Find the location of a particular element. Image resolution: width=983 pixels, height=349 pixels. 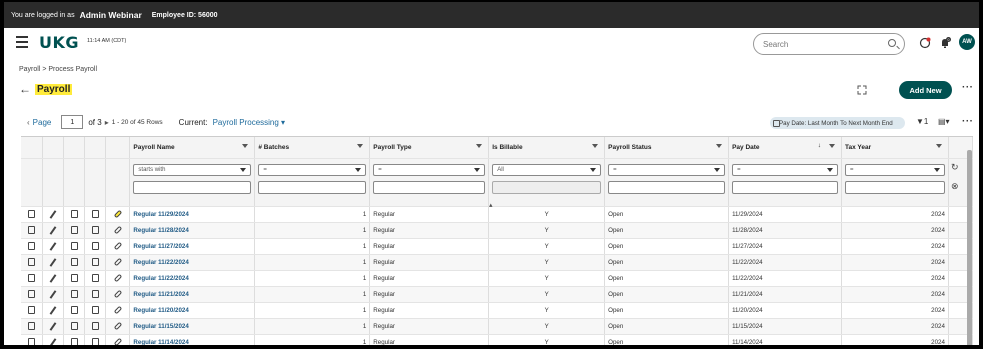

filter-icon: ▼1 is located at coordinates (922, 121).